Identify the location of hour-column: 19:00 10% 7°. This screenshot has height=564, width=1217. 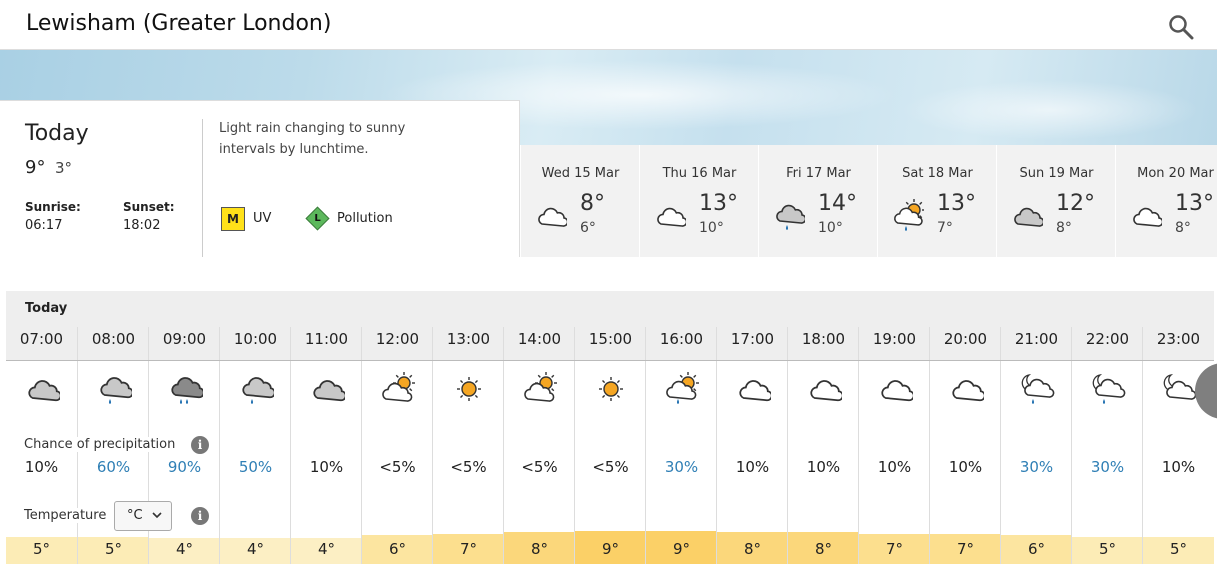
(894, 445).